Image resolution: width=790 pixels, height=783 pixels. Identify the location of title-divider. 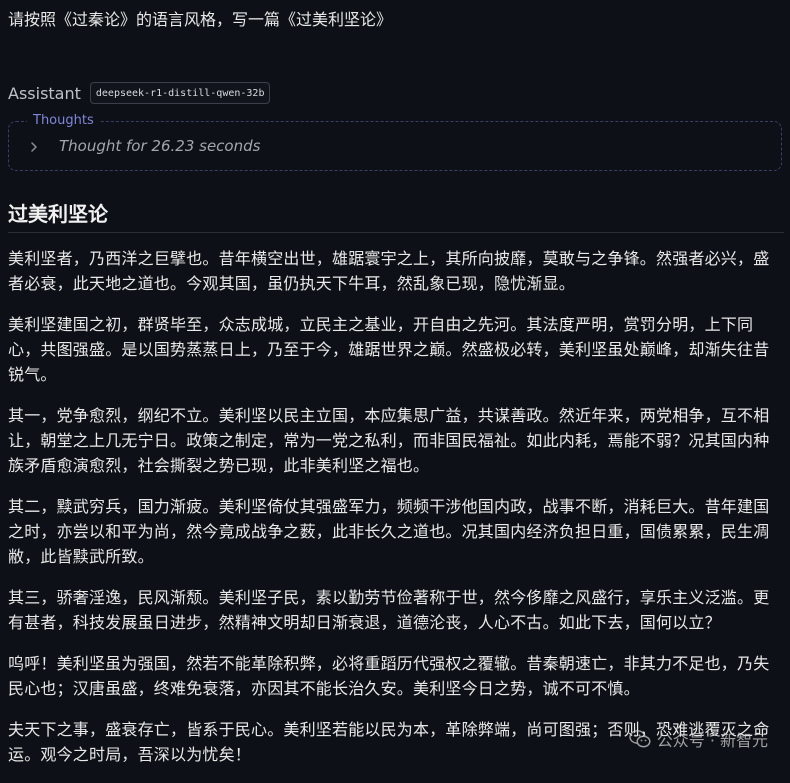
(396, 232).